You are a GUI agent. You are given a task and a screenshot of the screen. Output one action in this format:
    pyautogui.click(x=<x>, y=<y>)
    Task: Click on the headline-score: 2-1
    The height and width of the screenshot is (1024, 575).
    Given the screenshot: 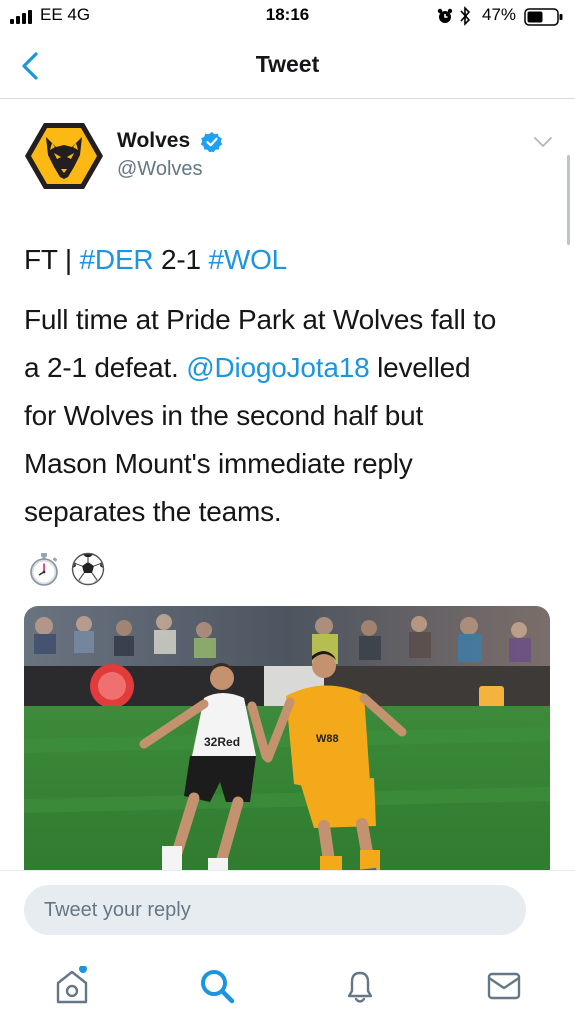 What is the action you would take?
    pyautogui.click(x=181, y=259)
    